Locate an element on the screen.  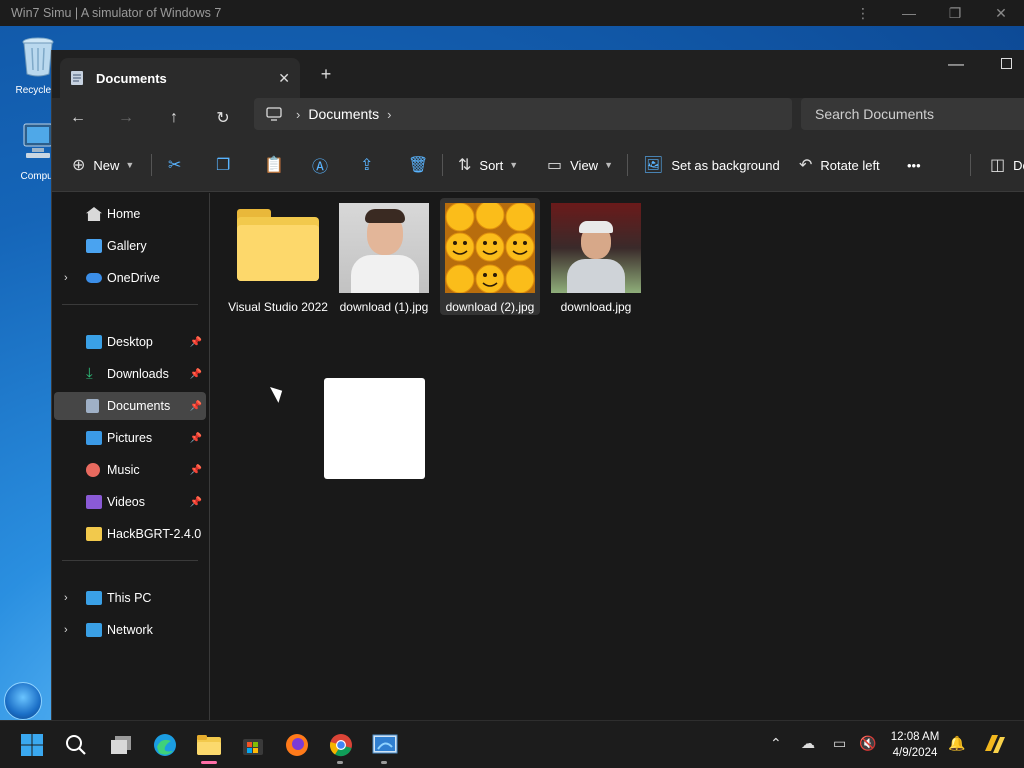
paste-button: 📋 is located at coordinates (278, 165).